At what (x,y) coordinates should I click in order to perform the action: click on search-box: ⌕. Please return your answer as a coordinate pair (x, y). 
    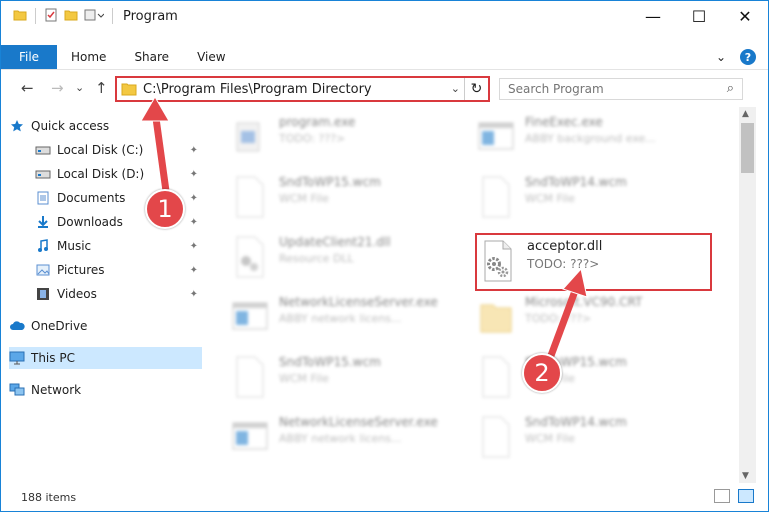
    Looking at the image, I should click on (621, 89).